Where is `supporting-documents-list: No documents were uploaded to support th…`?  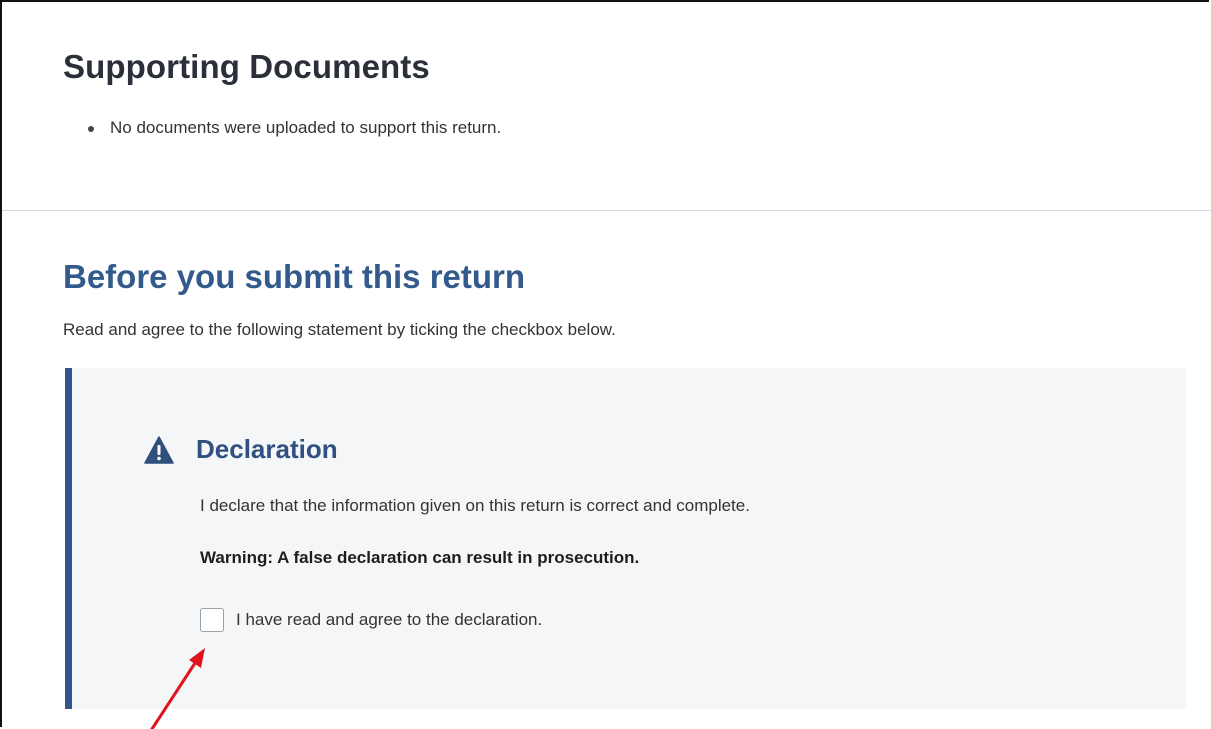 supporting-documents-list: No documents were uploaded to support th… is located at coordinates (294, 128).